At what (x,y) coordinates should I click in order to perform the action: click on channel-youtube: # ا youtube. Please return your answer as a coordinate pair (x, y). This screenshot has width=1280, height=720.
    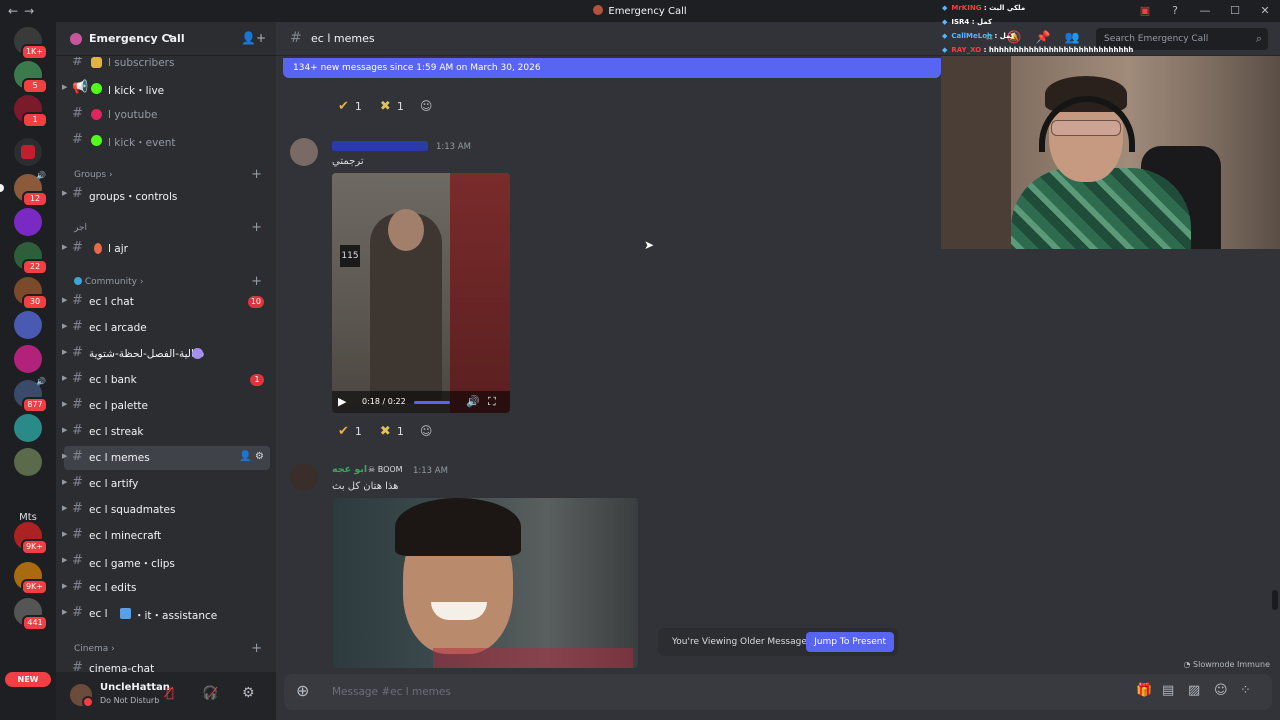
    Looking at the image, I should click on (167, 115).